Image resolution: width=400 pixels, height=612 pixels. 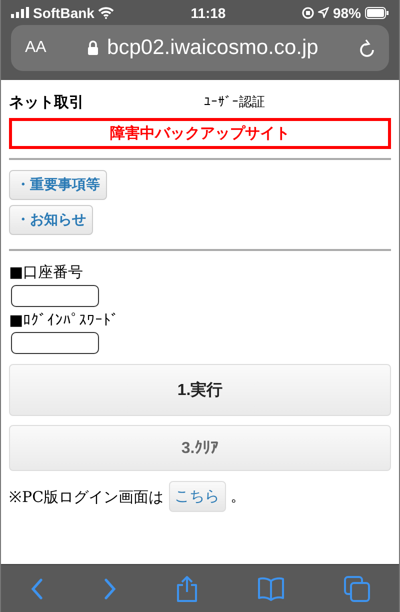 I want to click on share-icon, so click(x=187, y=588).